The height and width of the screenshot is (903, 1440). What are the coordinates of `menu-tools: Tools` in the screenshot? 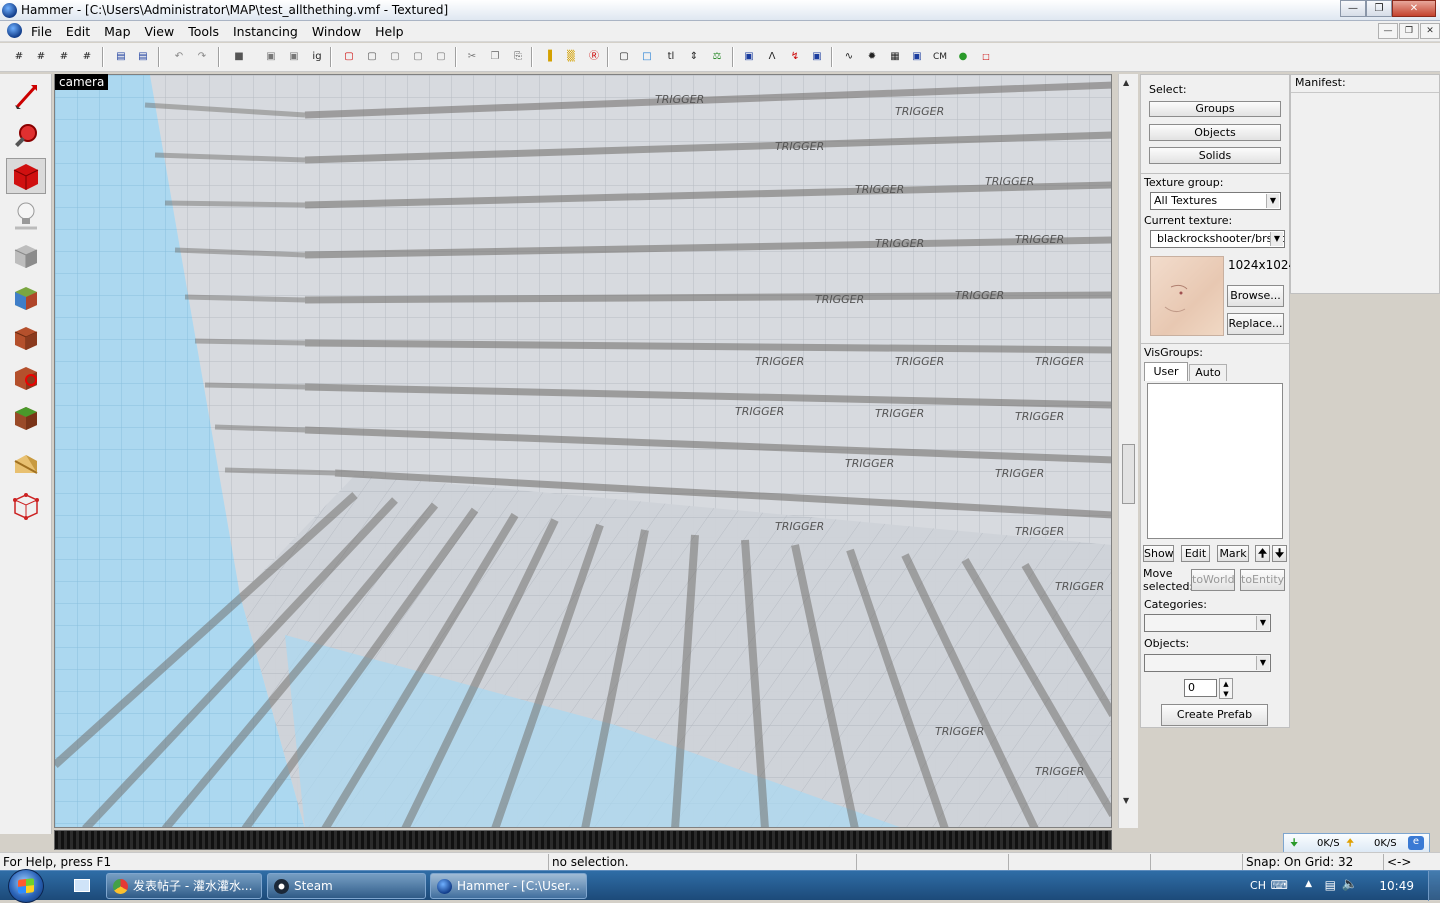 It's located at (203, 31).